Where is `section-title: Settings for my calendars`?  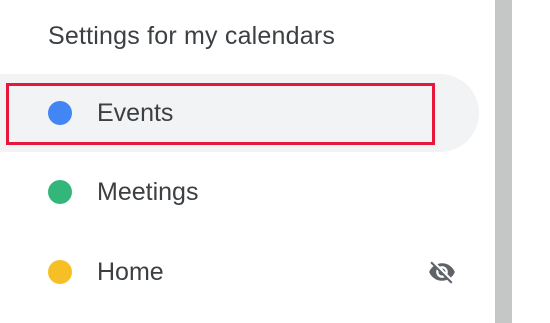
section-title: Settings for my calendars is located at coordinates (192, 36).